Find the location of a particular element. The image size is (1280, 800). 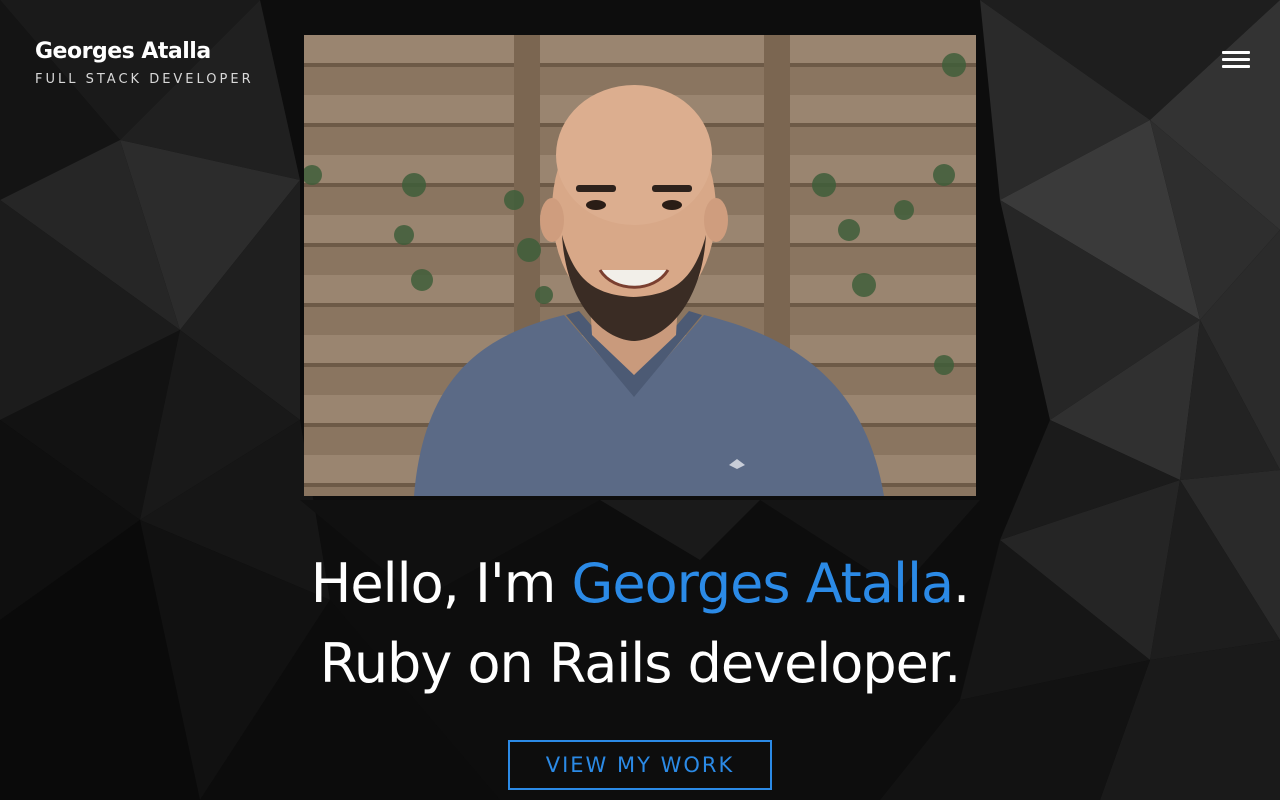

site-title: Georges Atalla is located at coordinates (144, 52).